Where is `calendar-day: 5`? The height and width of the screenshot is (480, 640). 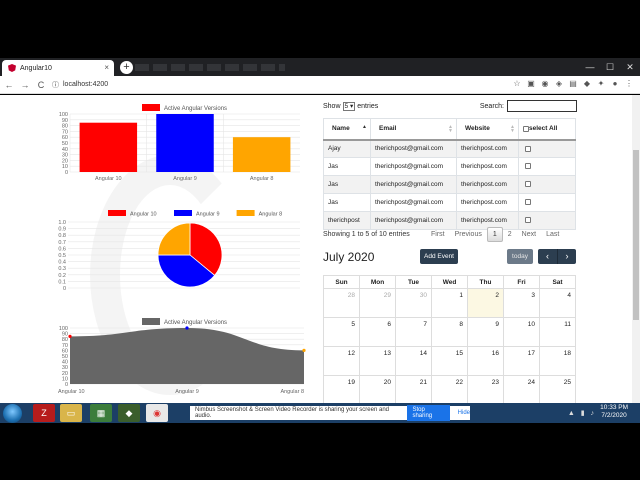
calendar-day: 5 is located at coordinates (341, 332).